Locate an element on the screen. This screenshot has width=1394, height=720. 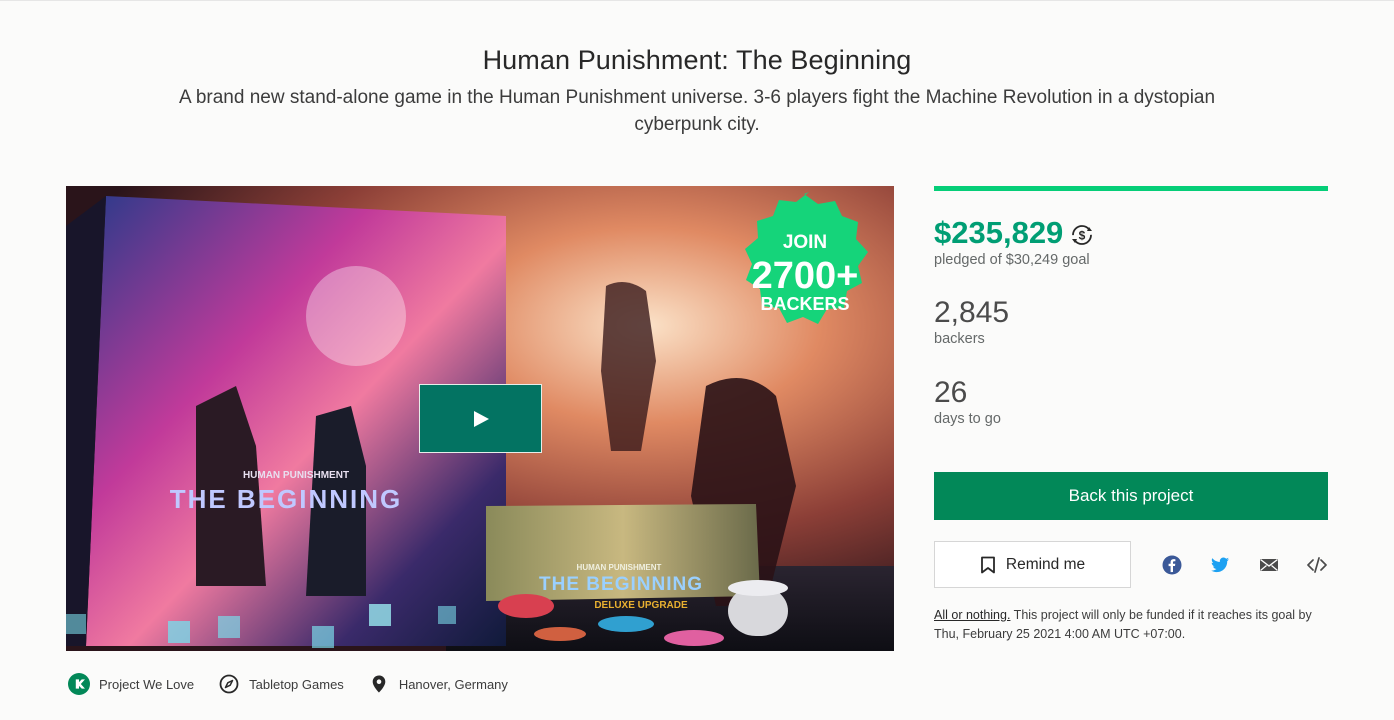
box-title: THE BEGINNING is located at coordinates (286, 499).